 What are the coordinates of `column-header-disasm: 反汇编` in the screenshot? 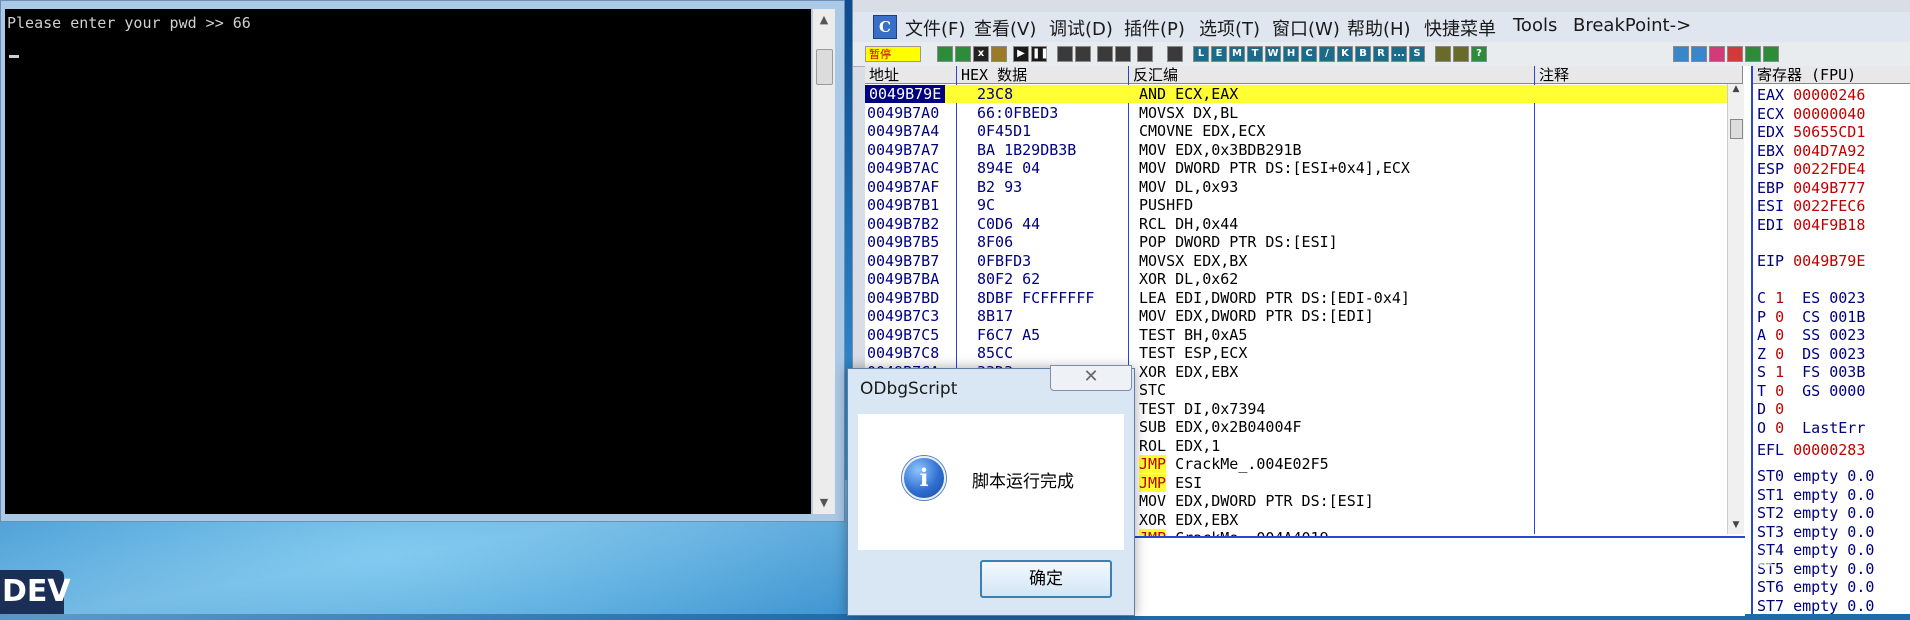 It's located at (1332, 75).